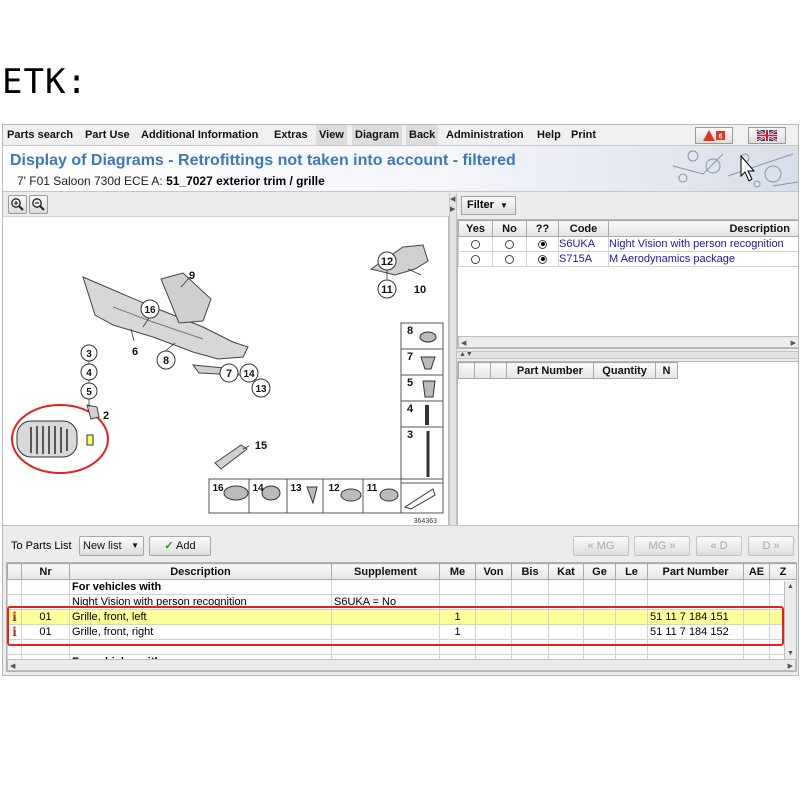 Image resolution: width=800 pixels, height=800 pixels. Describe the element at coordinates (457, 571) in the screenshot. I see `col-me: Me` at that location.